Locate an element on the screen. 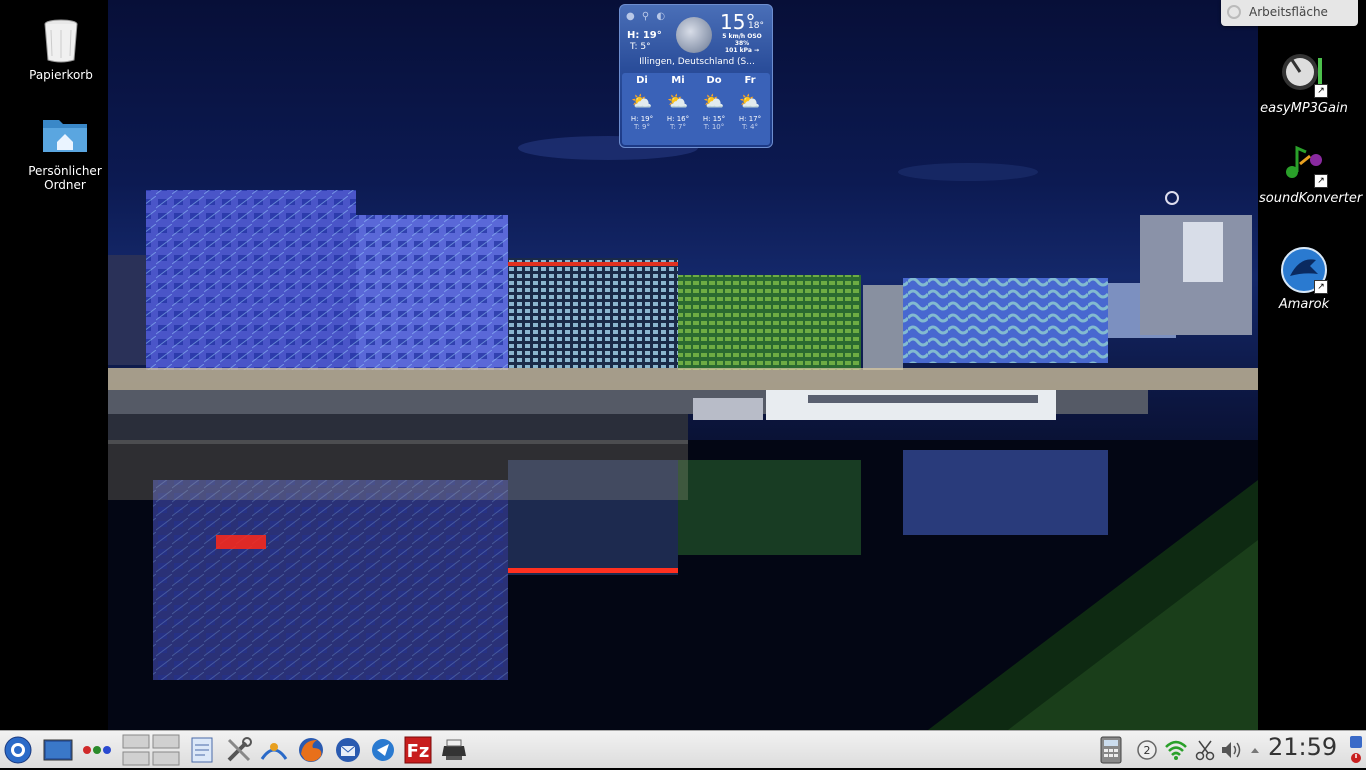 The image size is (1366, 770). pager is located at coordinates (151, 750).